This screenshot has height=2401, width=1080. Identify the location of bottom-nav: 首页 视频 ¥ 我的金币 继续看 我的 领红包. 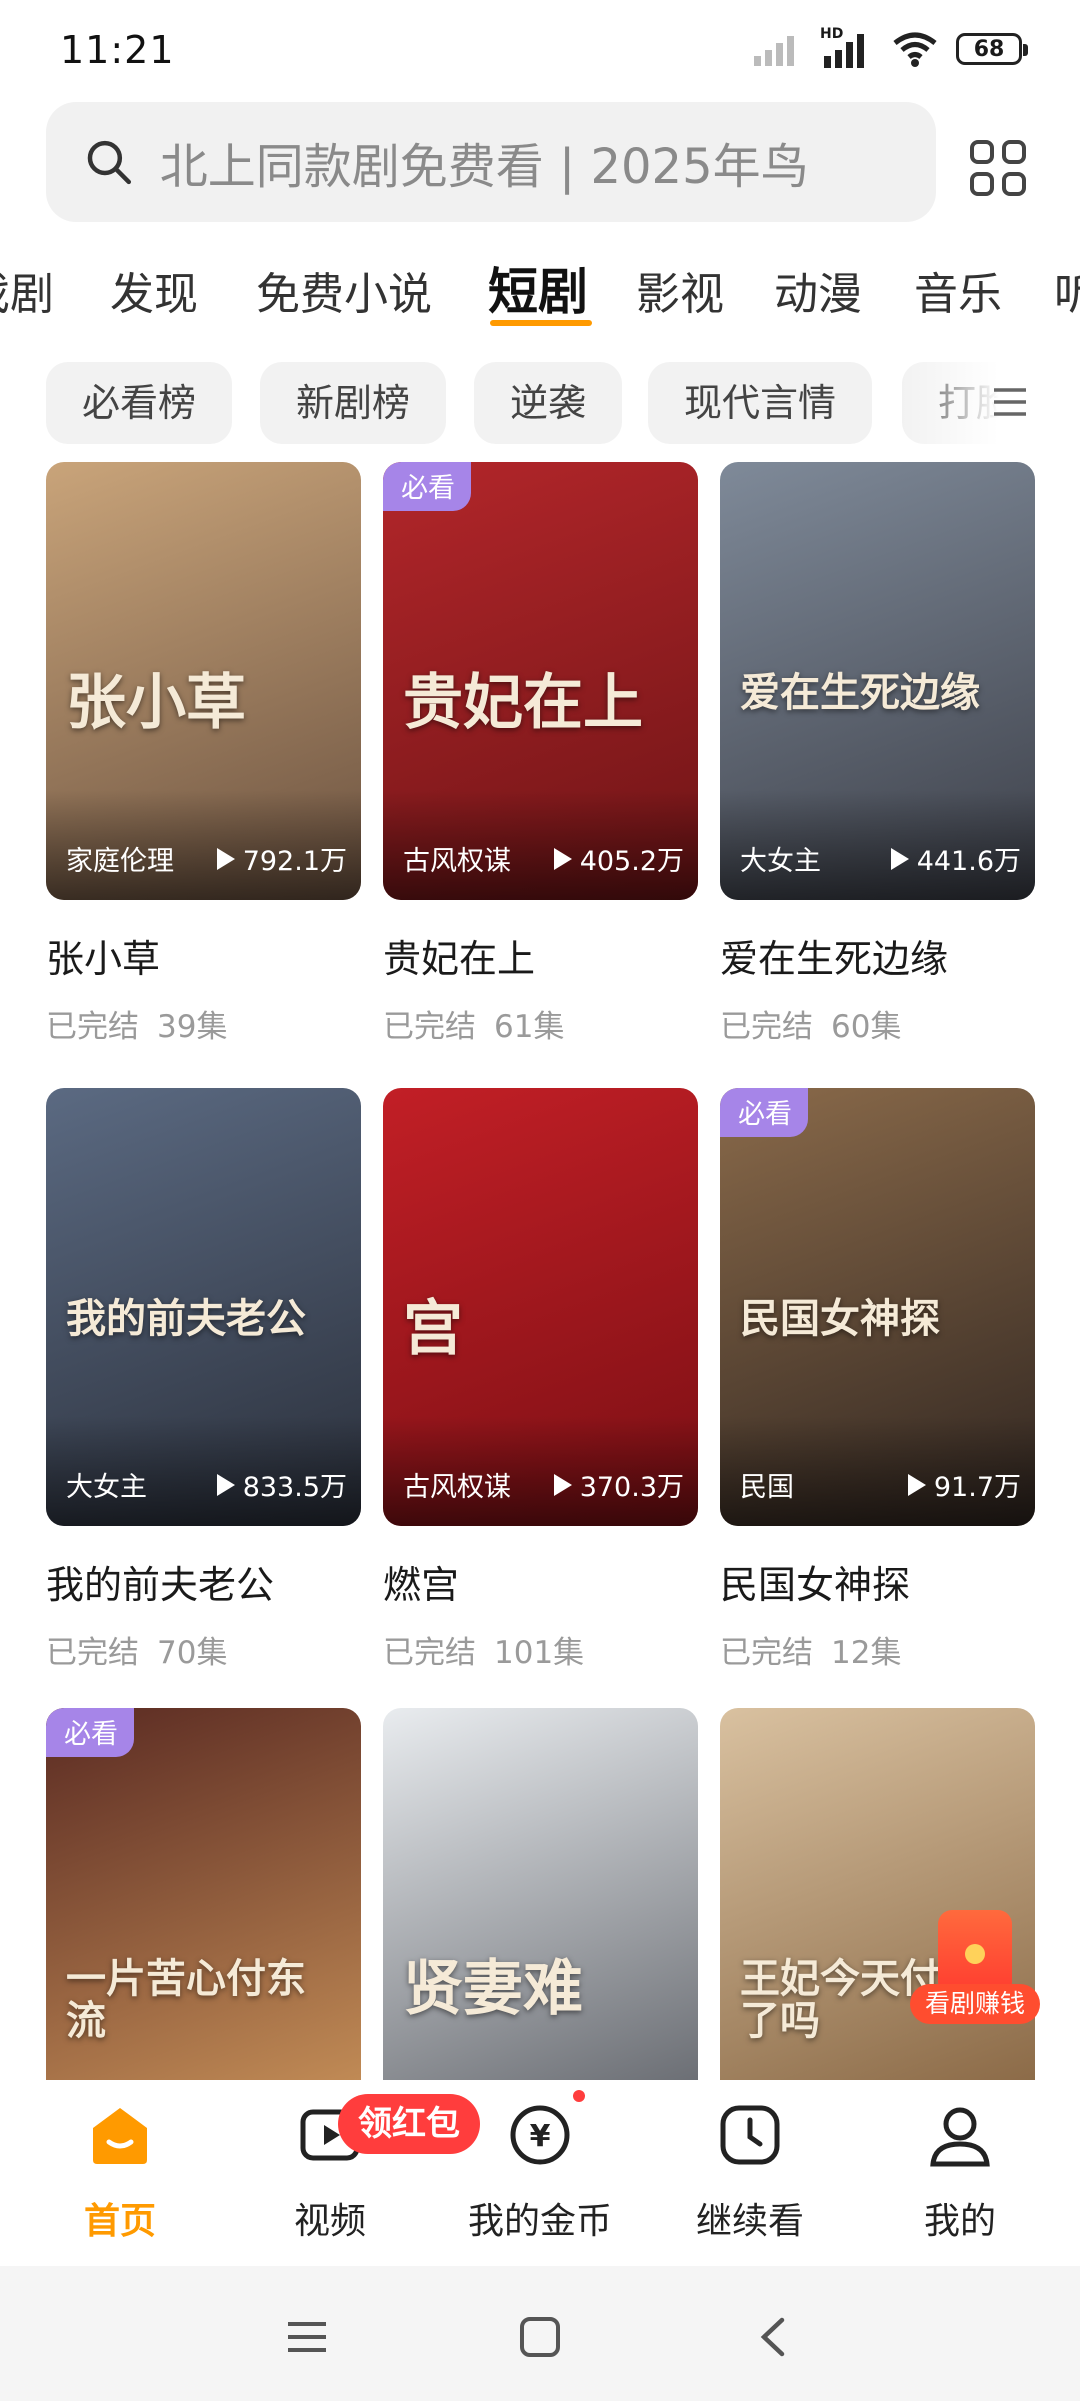
(540, 2173).